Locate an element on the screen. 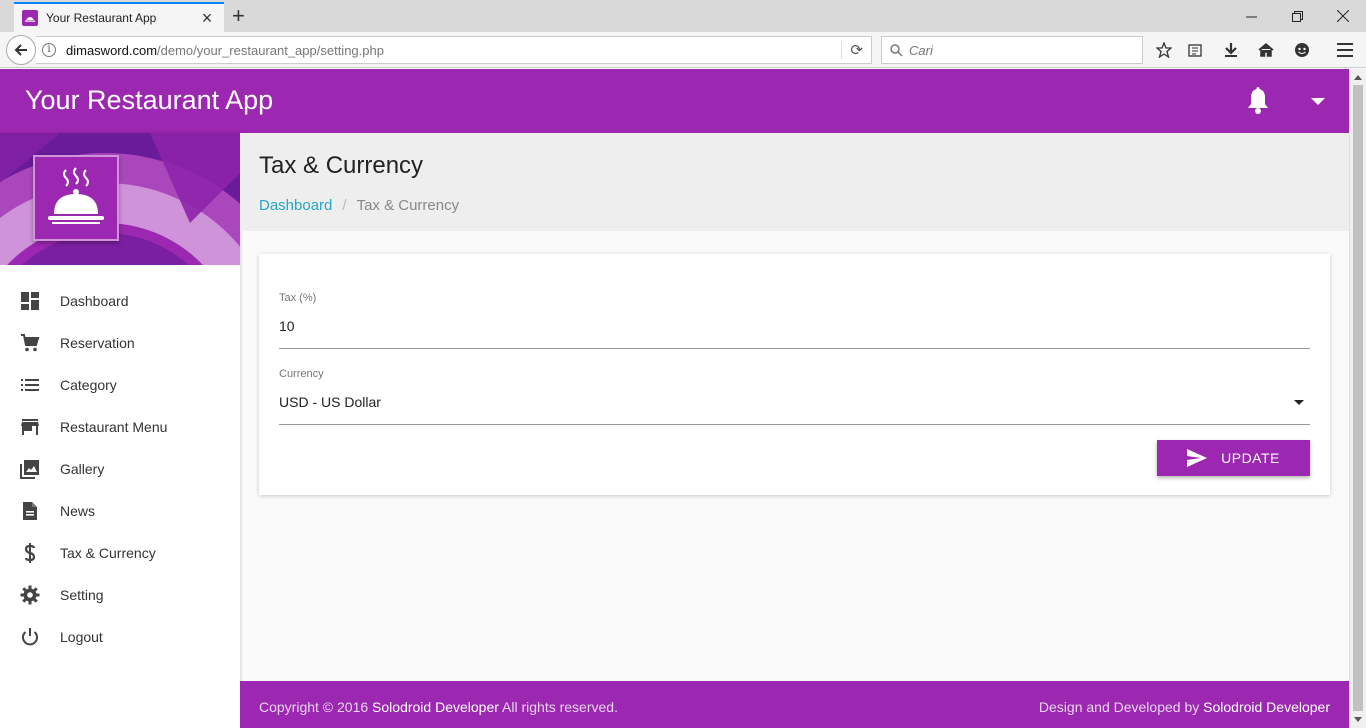 The height and width of the screenshot is (728, 1366). reading-list-icon is located at coordinates (1195, 50).